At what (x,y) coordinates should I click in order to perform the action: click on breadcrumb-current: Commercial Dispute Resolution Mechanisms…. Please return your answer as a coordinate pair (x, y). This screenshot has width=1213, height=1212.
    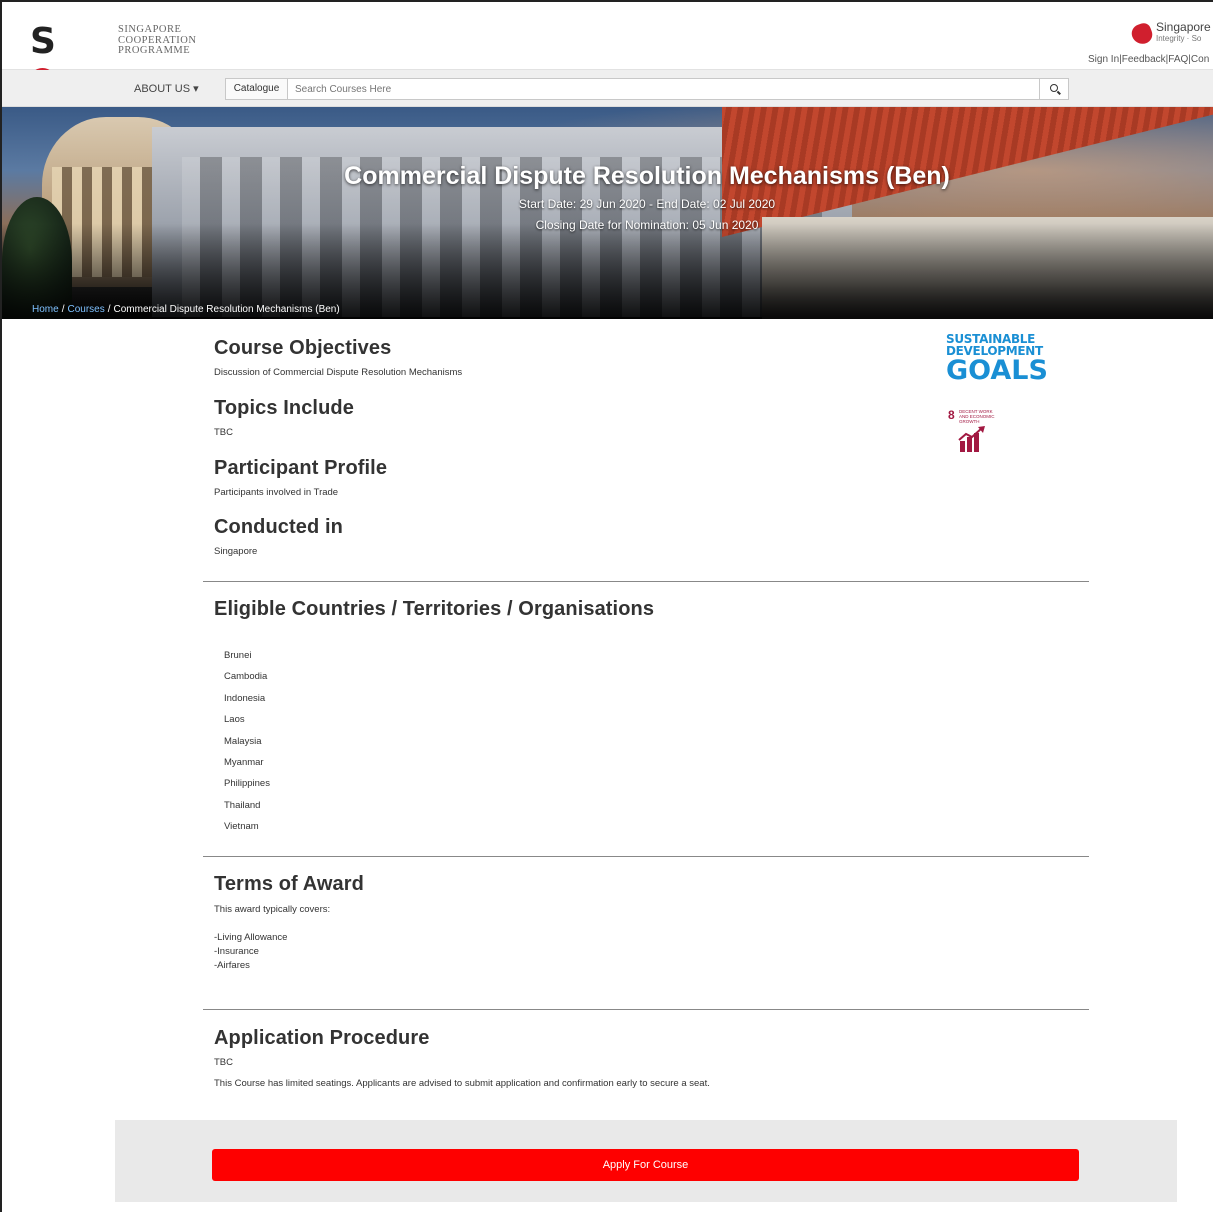
    Looking at the image, I should click on (226, 309).